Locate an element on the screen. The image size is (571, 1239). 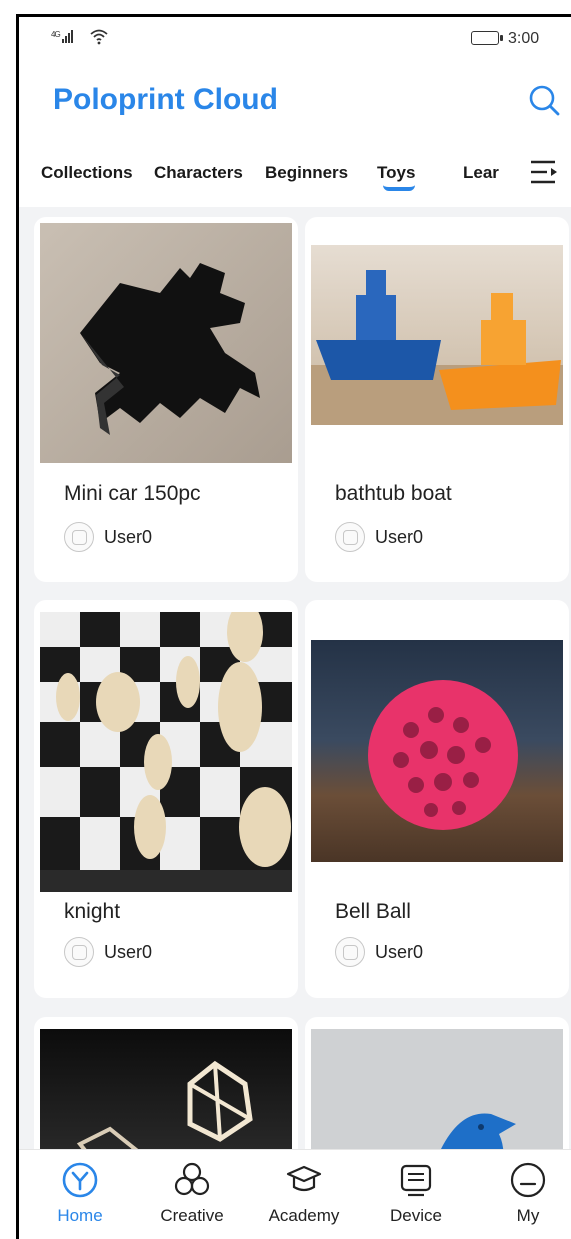
nav-creative: Creative is located at coordinates (192, 1193).